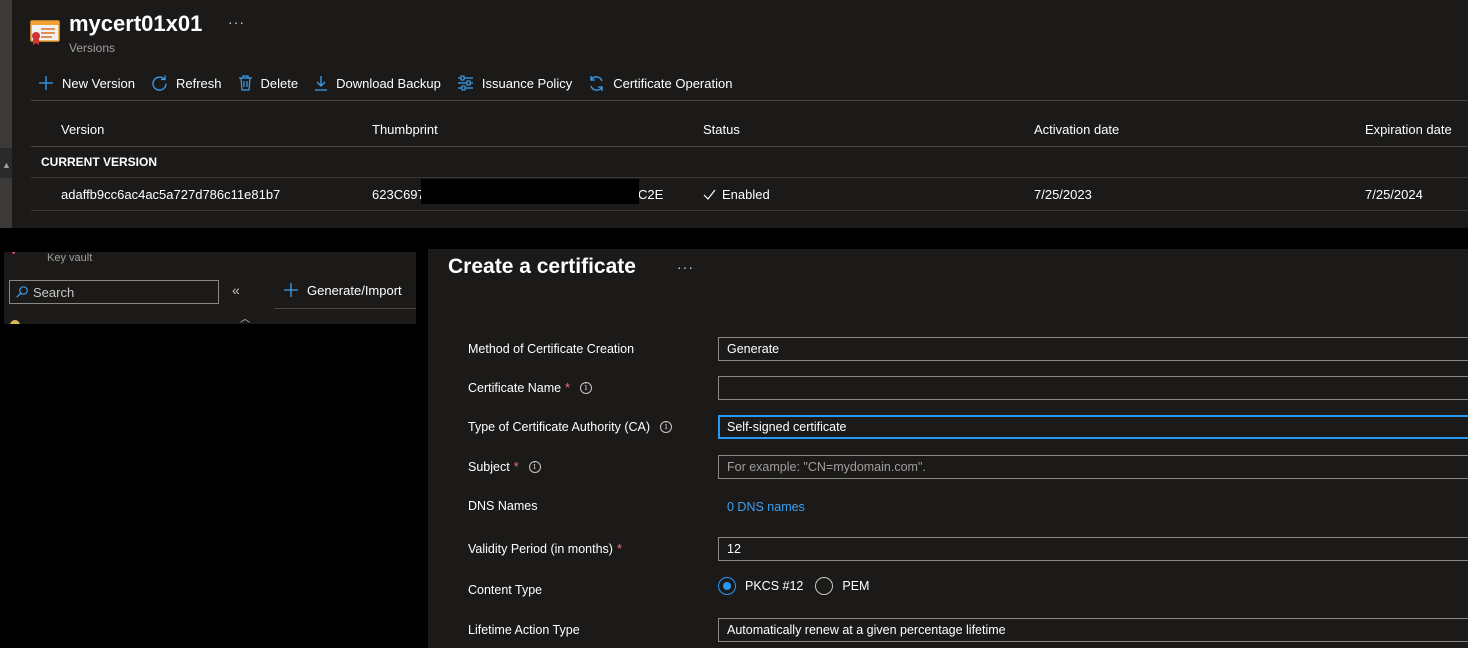 The image size is (1468, 648). I want to click on ca-type-dropdown: Self-signed certificate, so click(1093, 427).